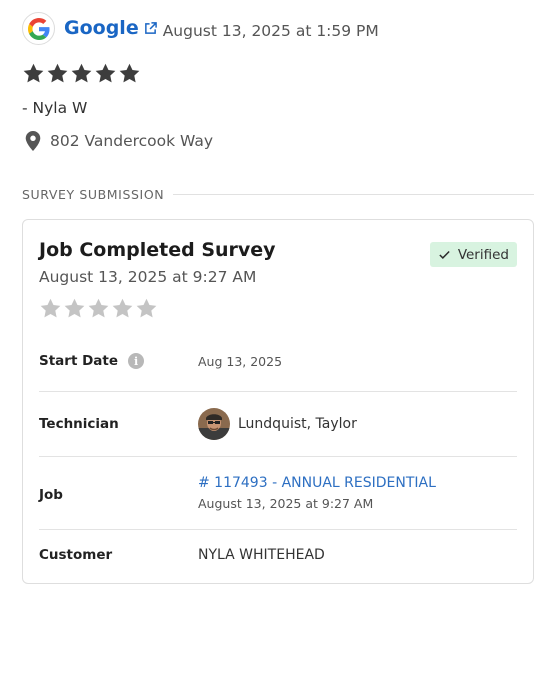  What do you see at coordinates (79, 361) in the screenshot?
I see `start-date-label: Start Date` at bounding box center [79, 361].